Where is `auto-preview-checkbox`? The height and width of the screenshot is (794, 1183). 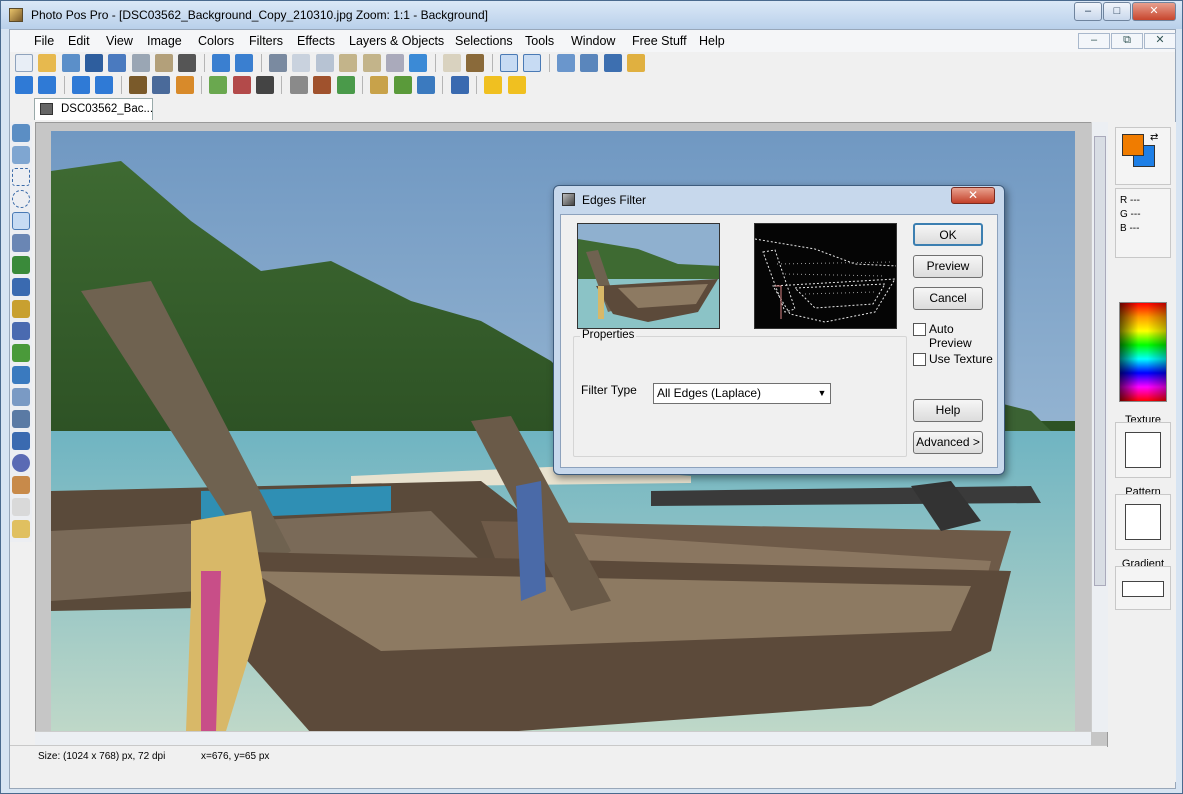 auto-preview-checkbox is located at coordinates (919, 329).